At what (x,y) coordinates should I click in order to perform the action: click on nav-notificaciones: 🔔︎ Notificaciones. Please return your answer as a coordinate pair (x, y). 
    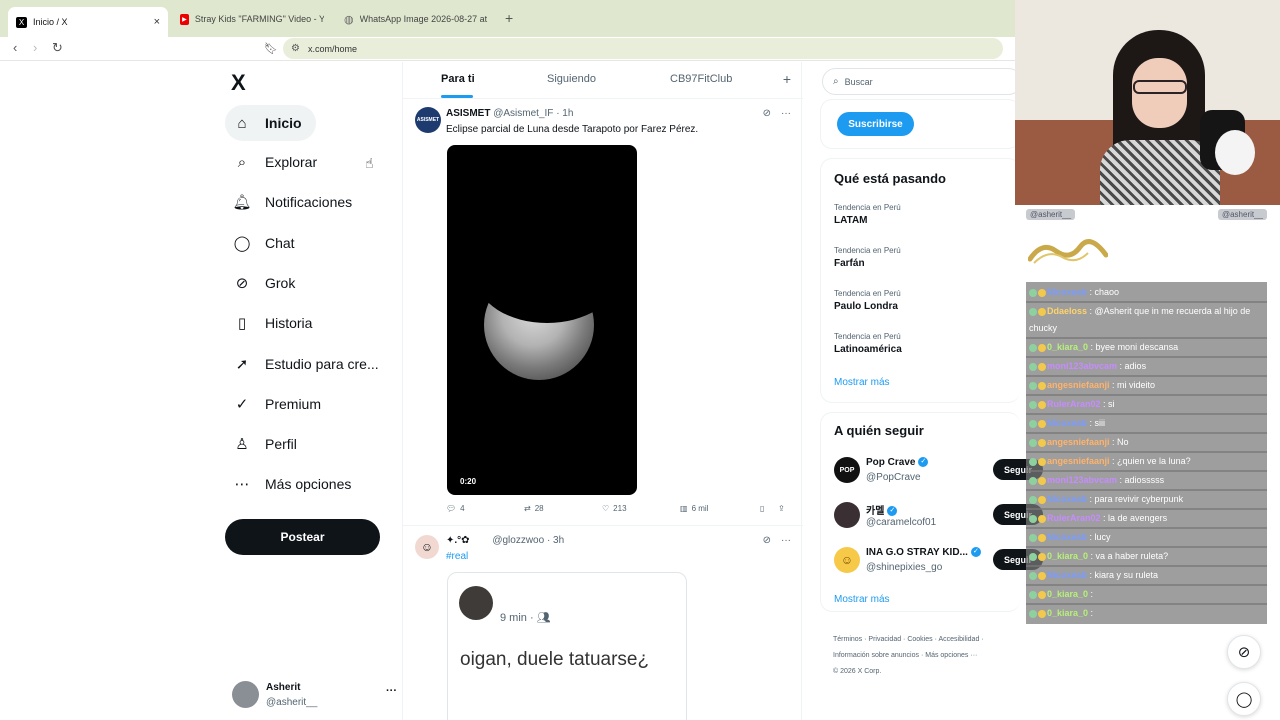
    Looking at the image, I should click on (295, 202).